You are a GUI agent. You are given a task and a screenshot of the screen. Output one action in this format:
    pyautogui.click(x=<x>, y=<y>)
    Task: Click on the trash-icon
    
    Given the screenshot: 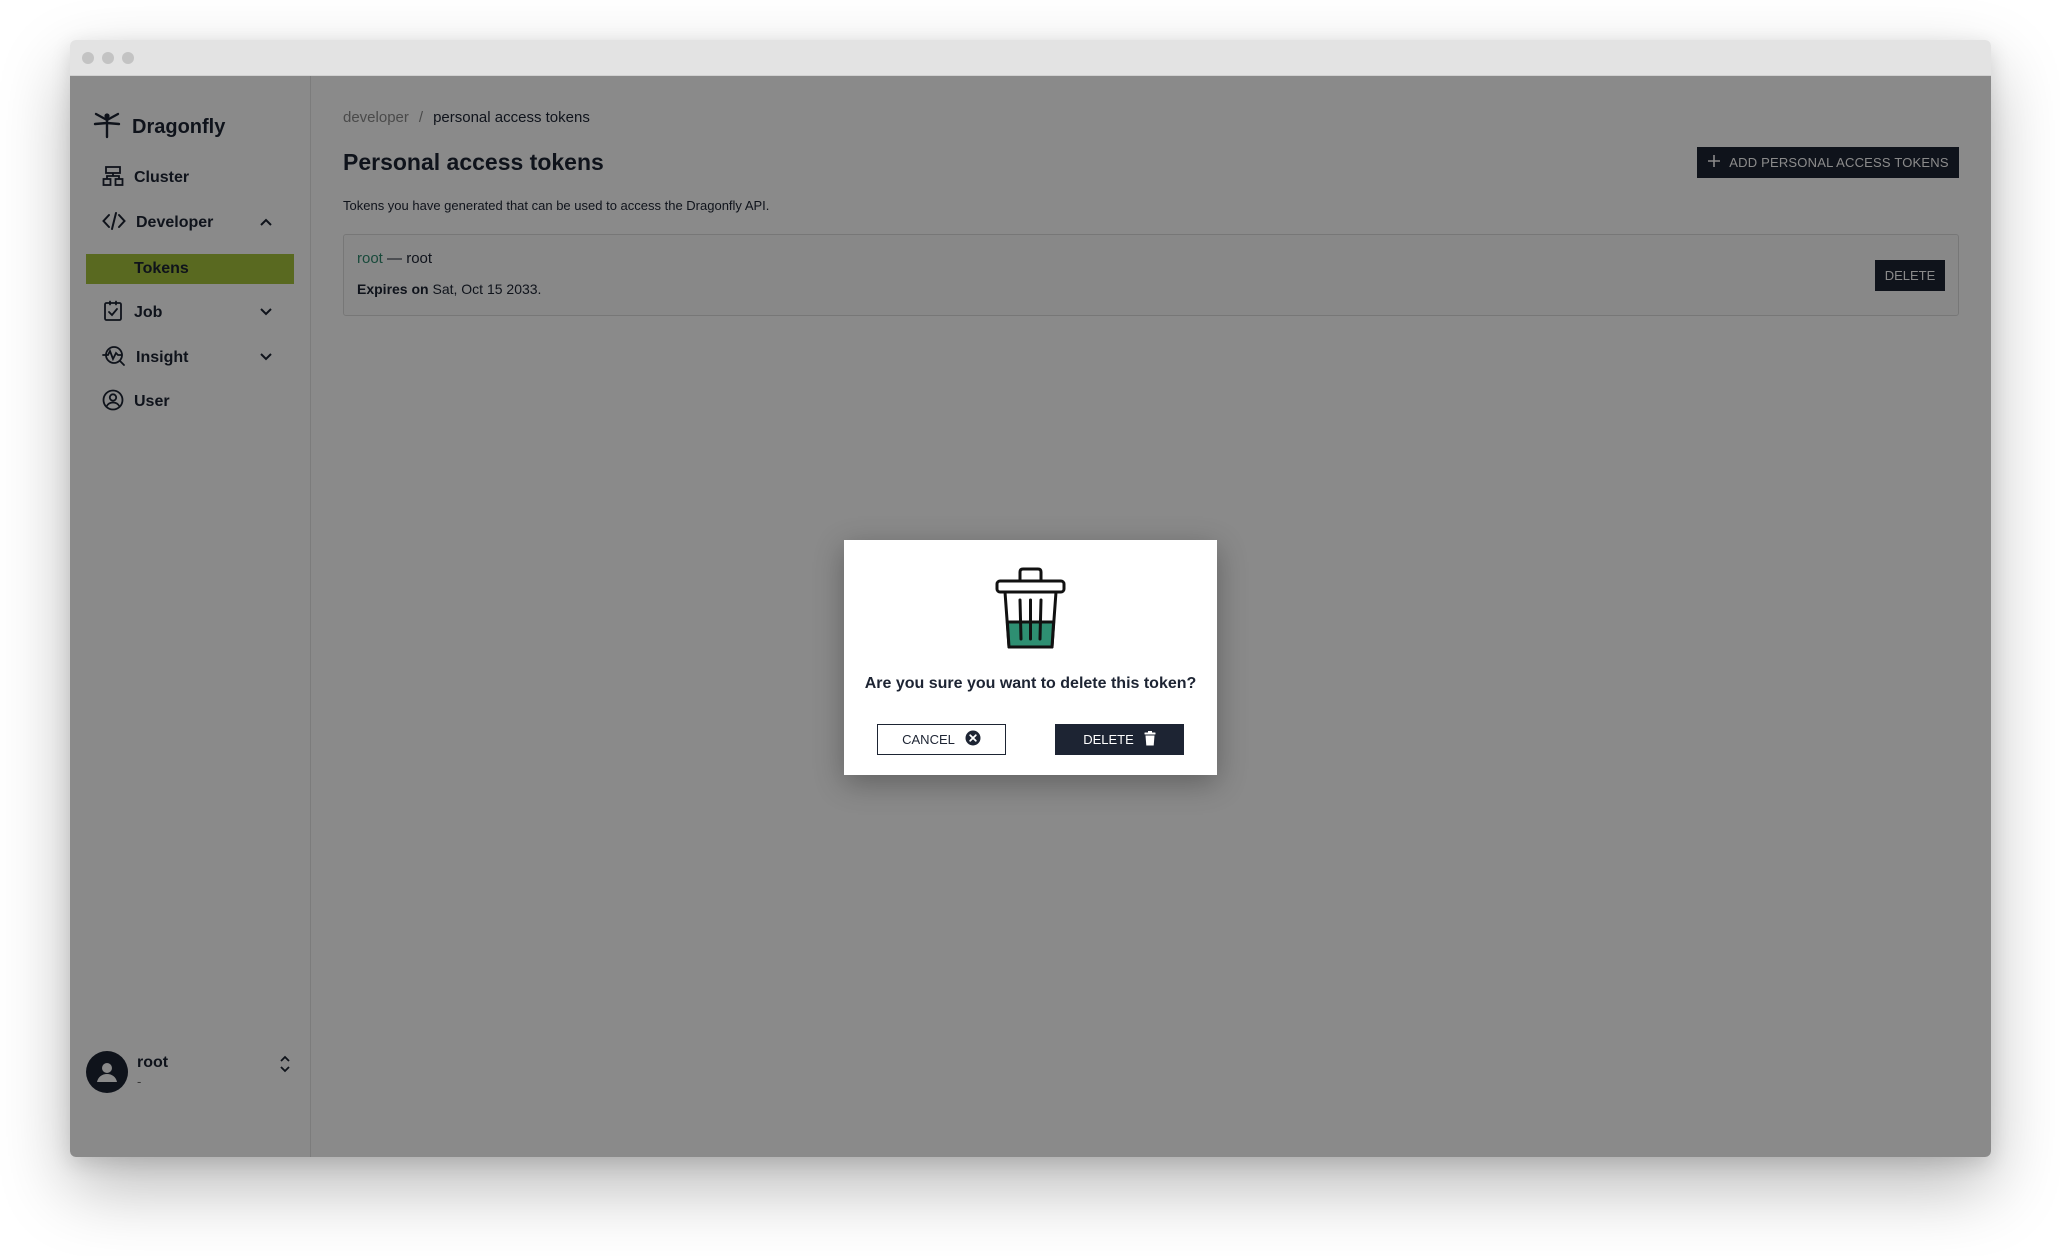 What is the action you would take?
    pyautogui.click(x=1150, y=739)
    